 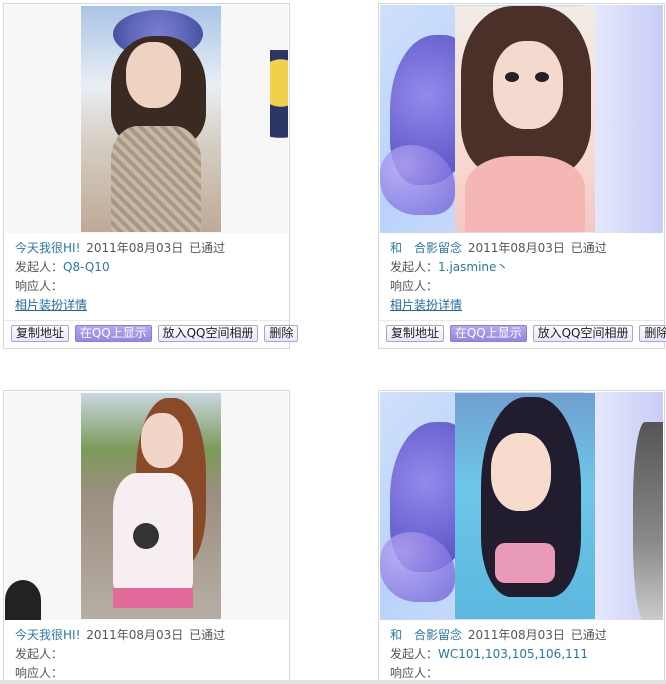 What do you see at coordinates (146, 652) in the screenshot?
I see `photo-info: 今天我很HI! 2011年08月03日 已通过 发起人： 响应人：` at bounding box center [146, 652].